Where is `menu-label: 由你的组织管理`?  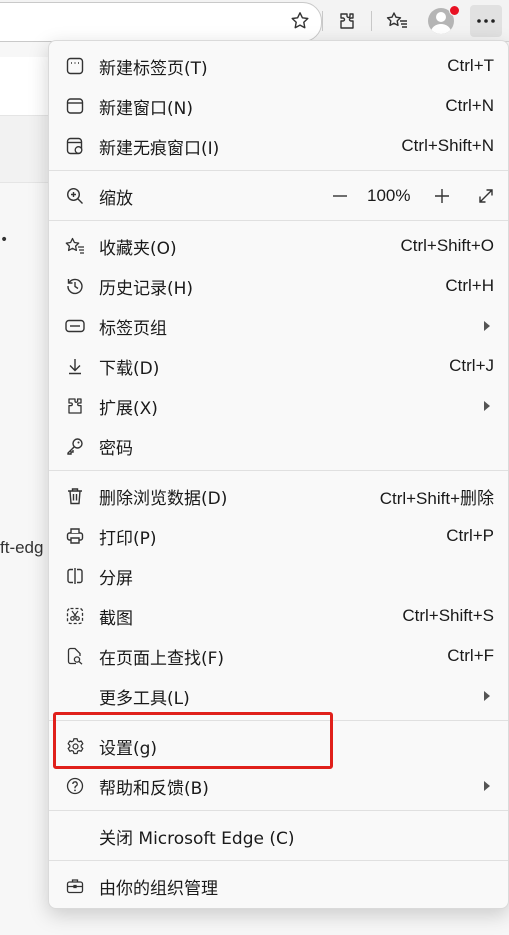
menu-label: 由你的组织管理 is located at coordinates (158, 888).